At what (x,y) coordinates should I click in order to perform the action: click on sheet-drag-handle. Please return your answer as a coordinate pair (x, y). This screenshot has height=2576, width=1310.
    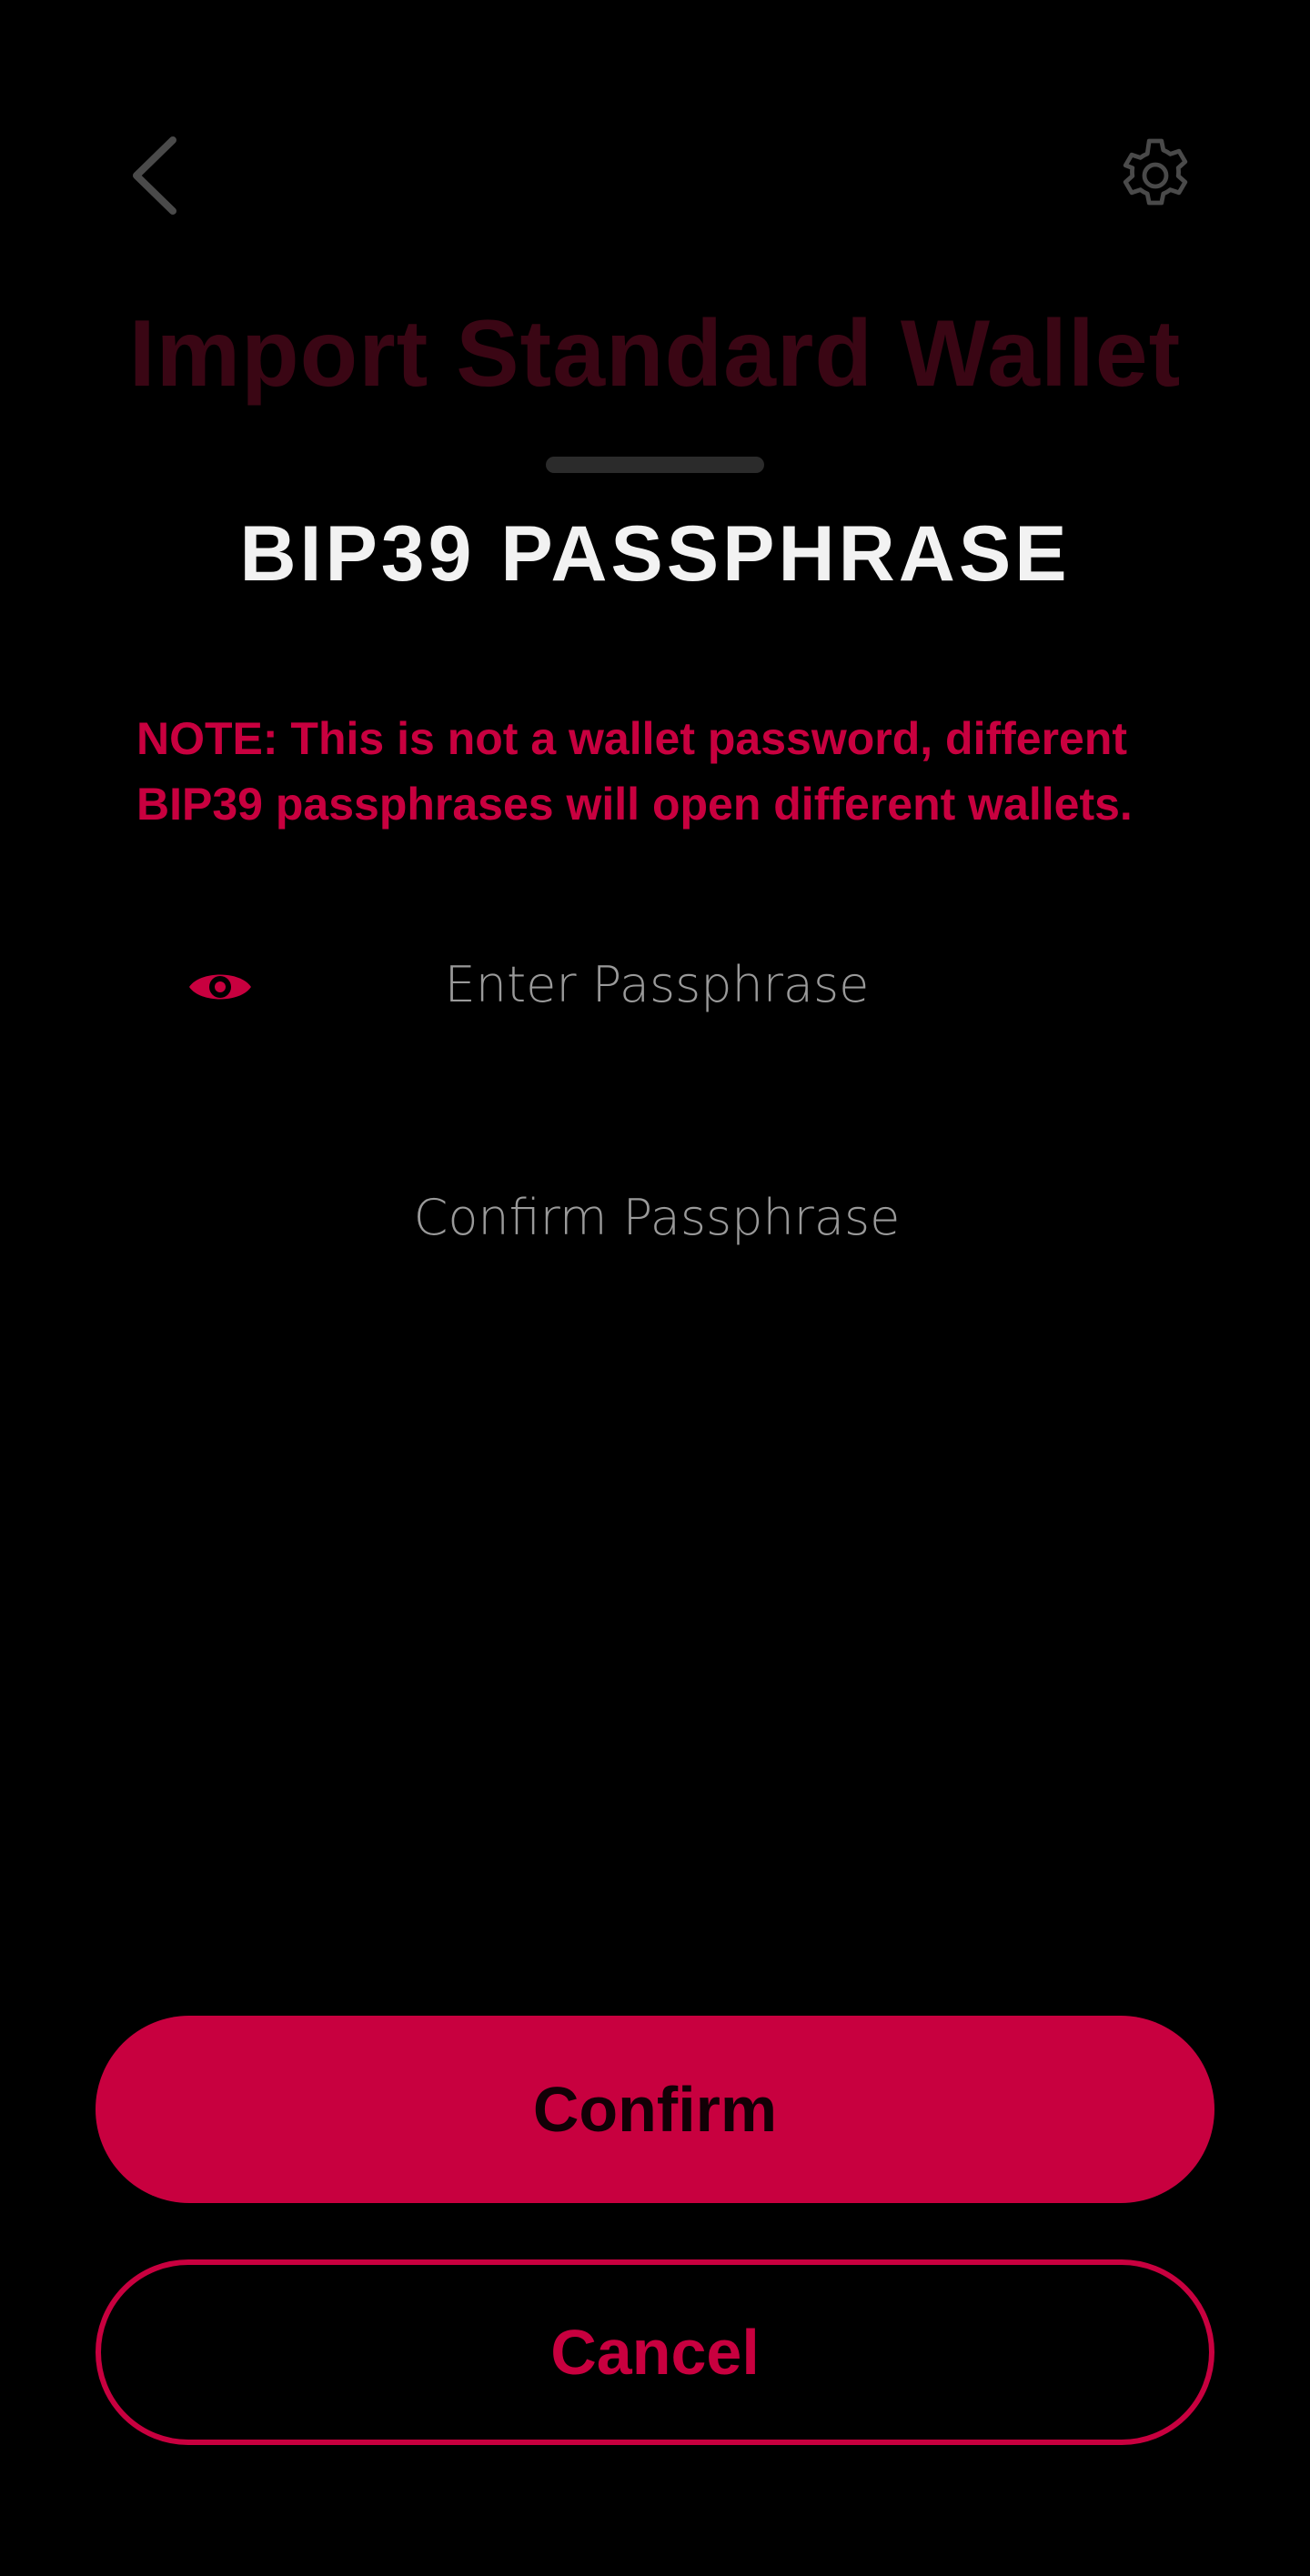
    Looking at the image, I should click on (655, 465).